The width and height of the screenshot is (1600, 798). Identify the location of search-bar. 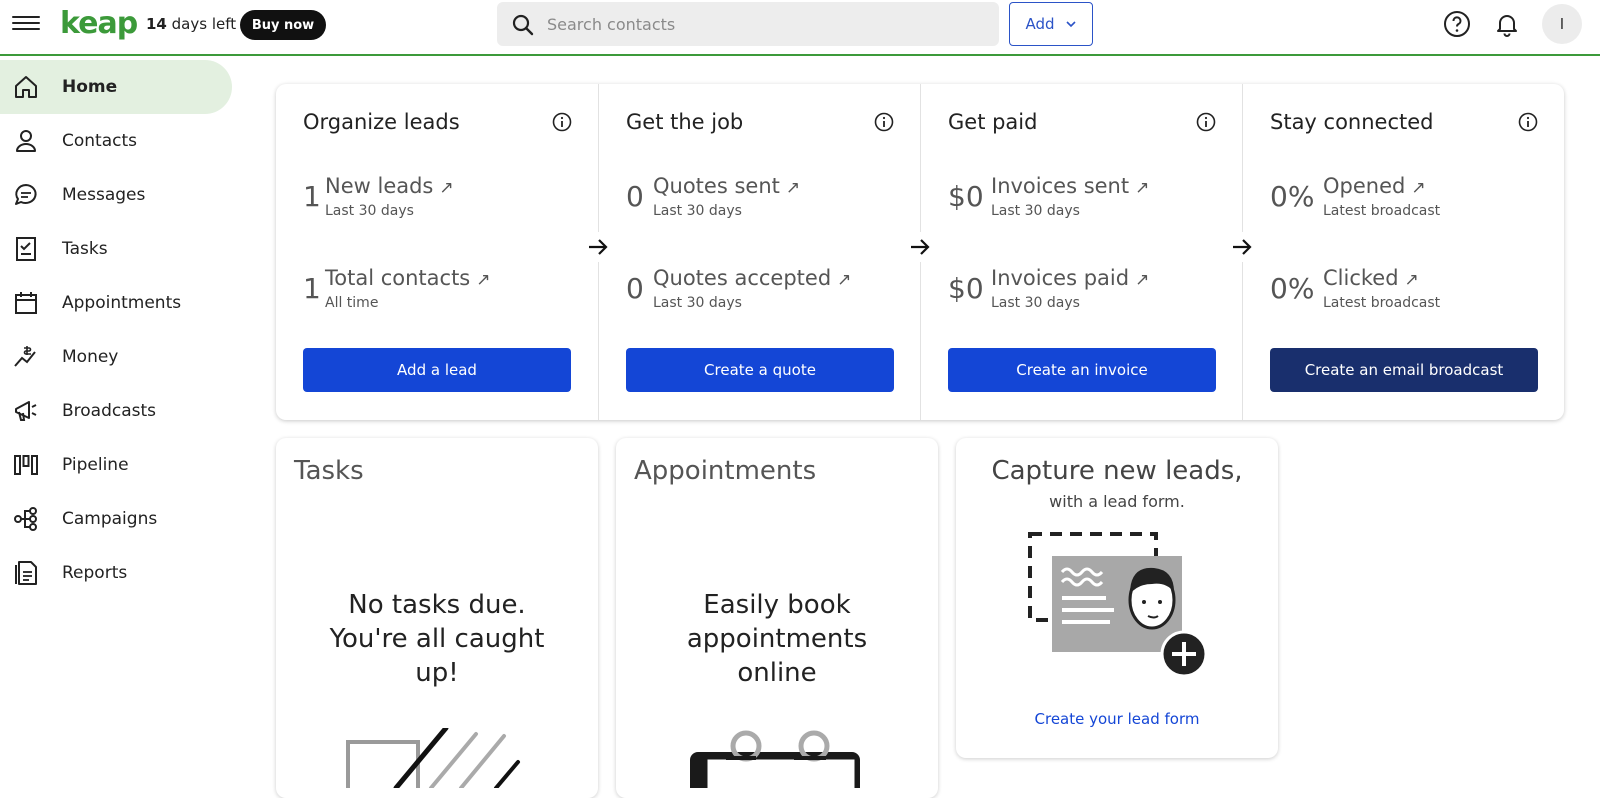
(748, 24).